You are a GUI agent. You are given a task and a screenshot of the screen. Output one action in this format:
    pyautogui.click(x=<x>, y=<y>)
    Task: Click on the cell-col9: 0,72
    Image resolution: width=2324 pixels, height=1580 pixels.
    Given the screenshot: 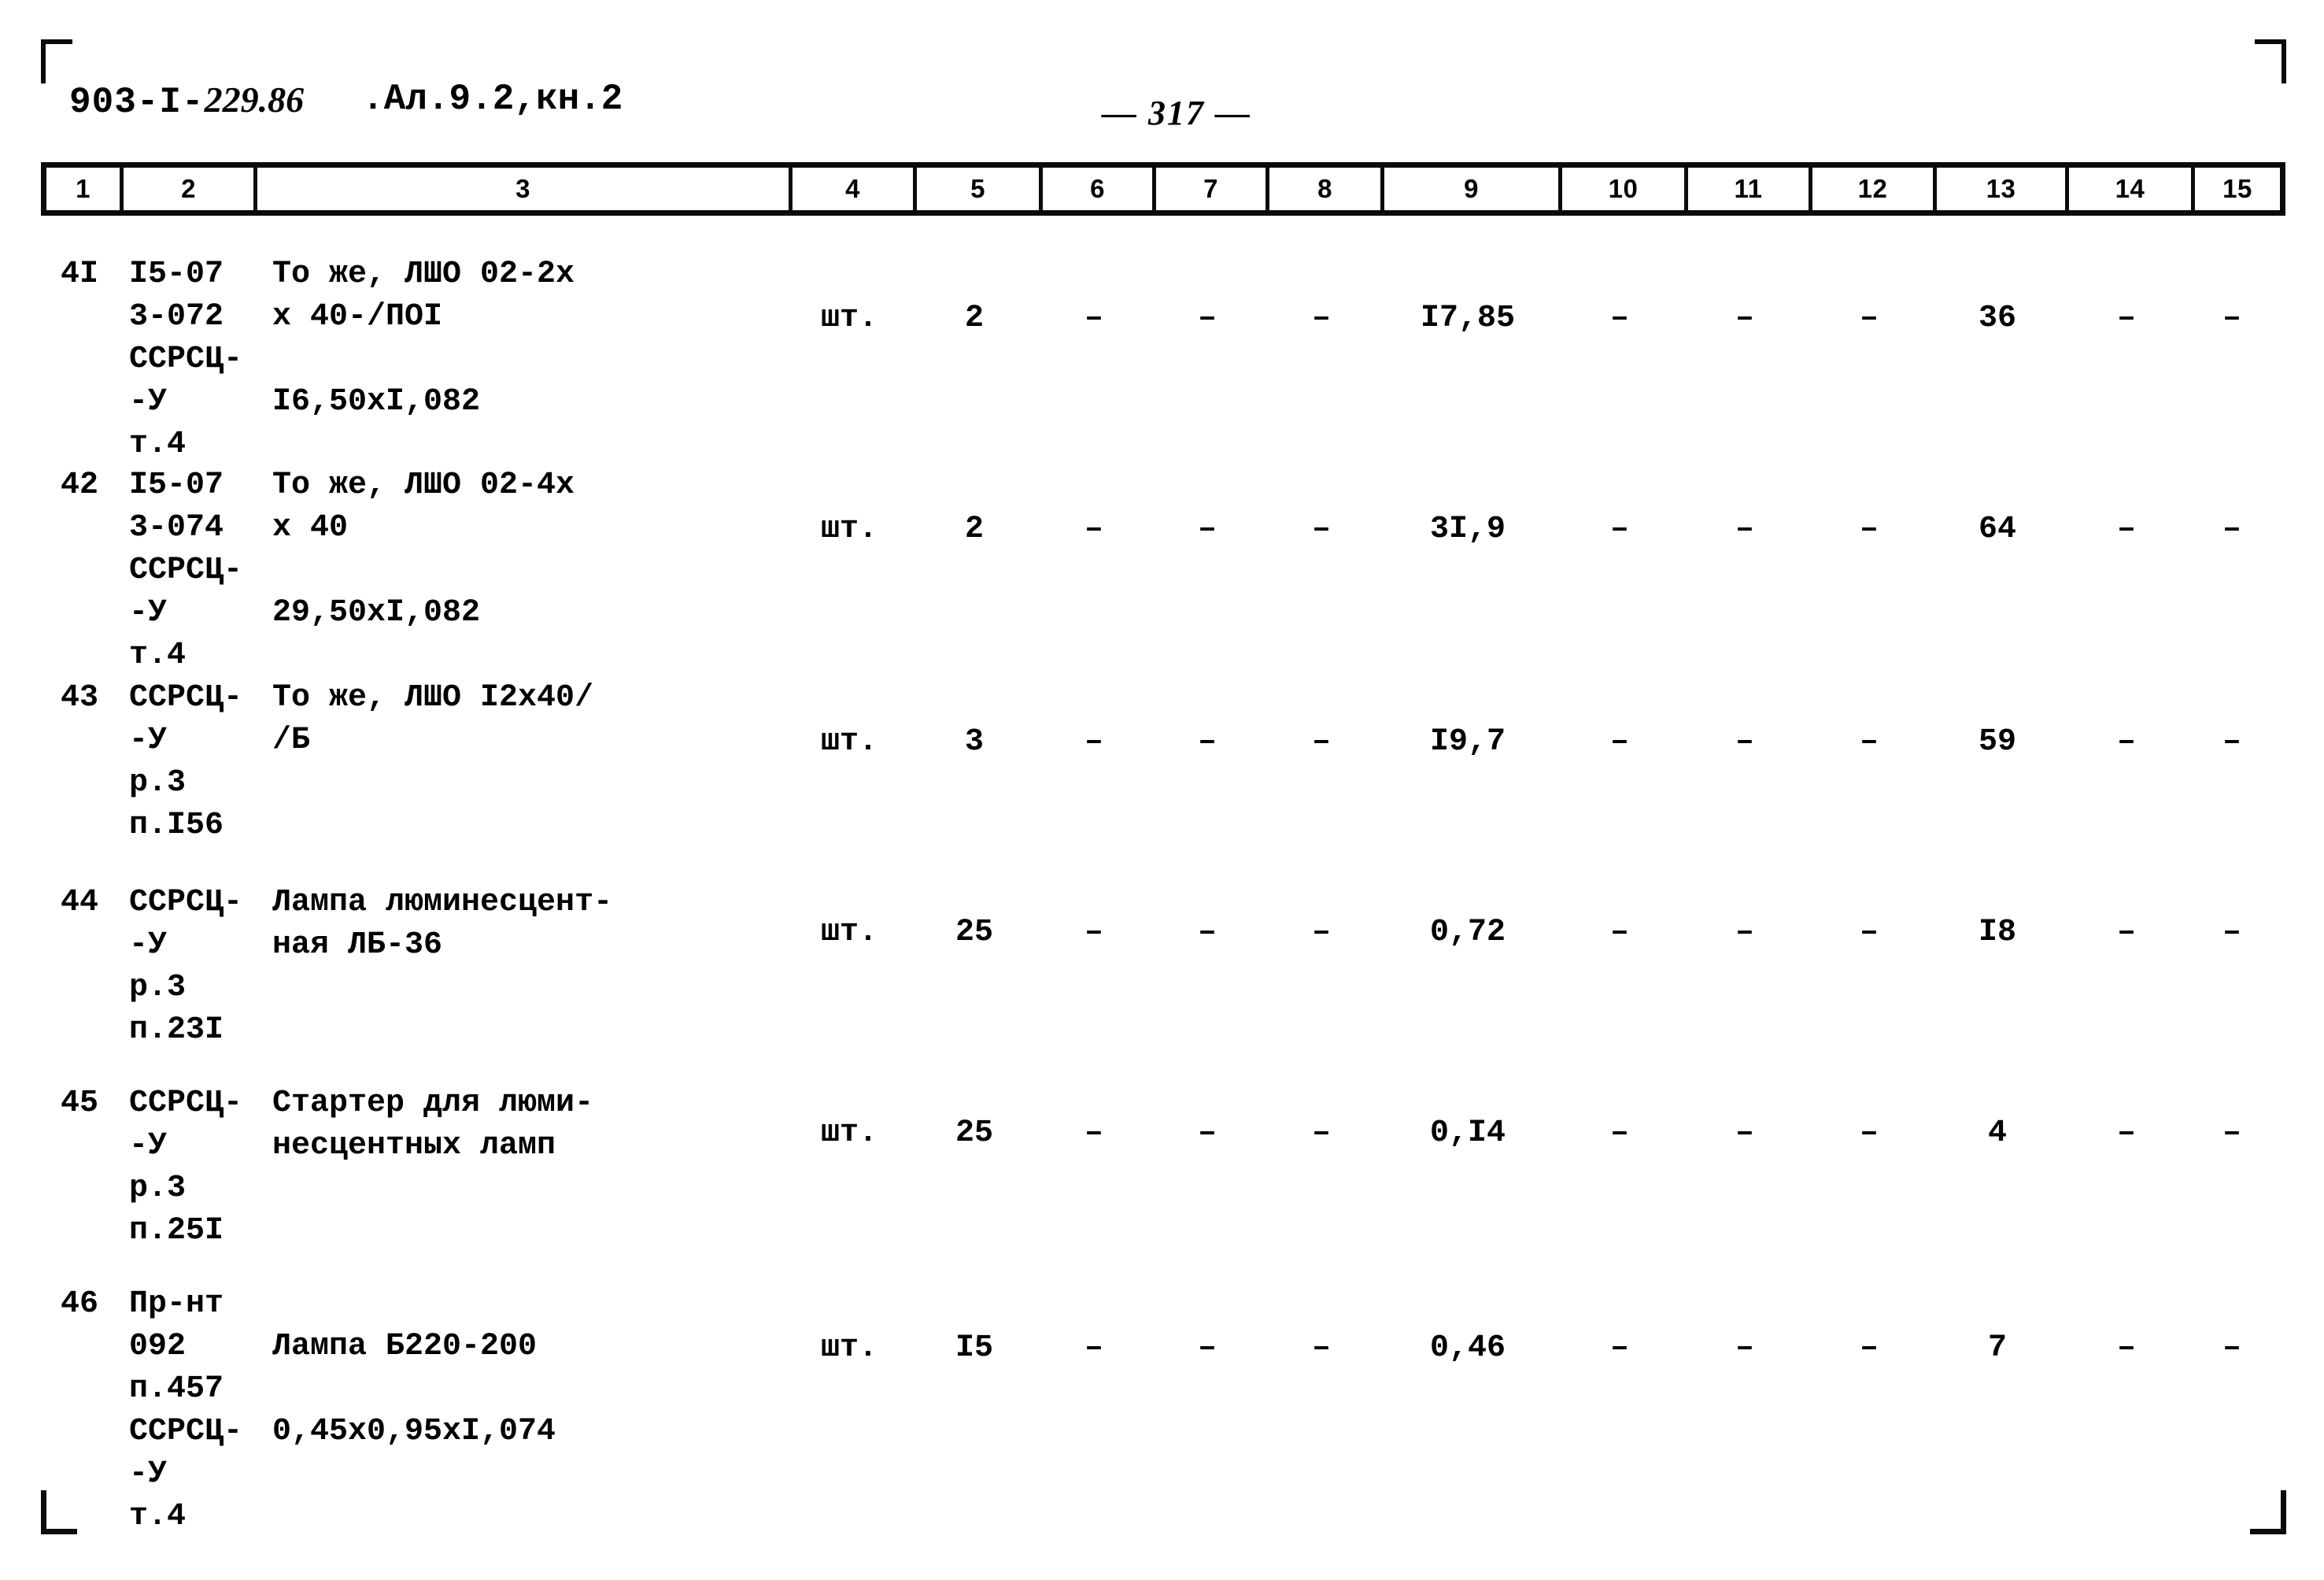 What is the action you would take?
    pyautogui.click(x=1467, y=933)
    